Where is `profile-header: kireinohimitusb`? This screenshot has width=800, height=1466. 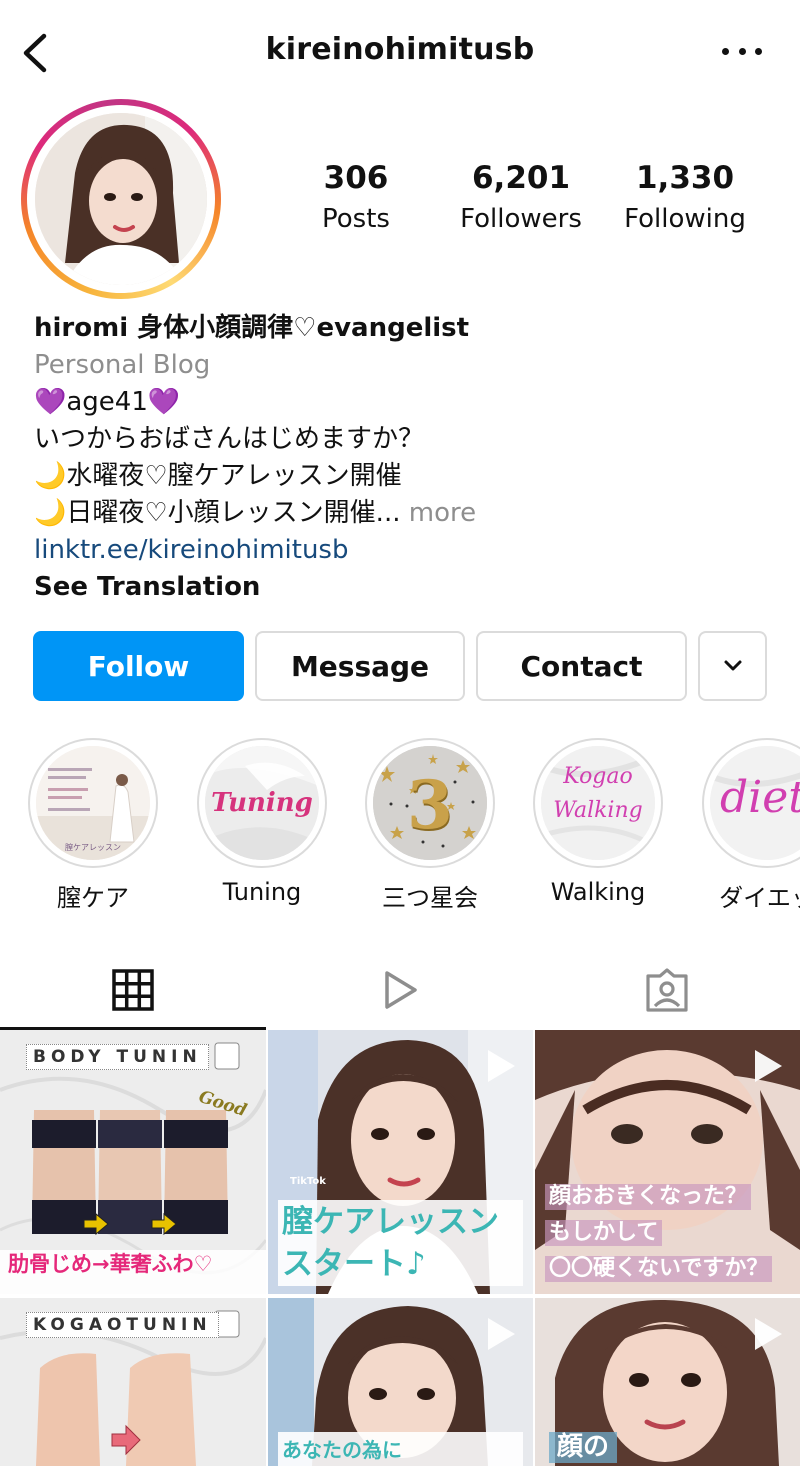
profile-header: kireinohimitusb is located at coordinates (400, 52).